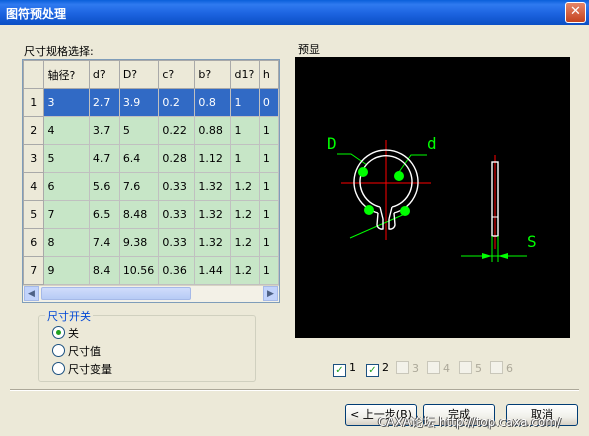  What do you see at coordinates (270, 293) in the screenshot?
I see `scroll-right-button: ▶` at bounding box center [270, 293].